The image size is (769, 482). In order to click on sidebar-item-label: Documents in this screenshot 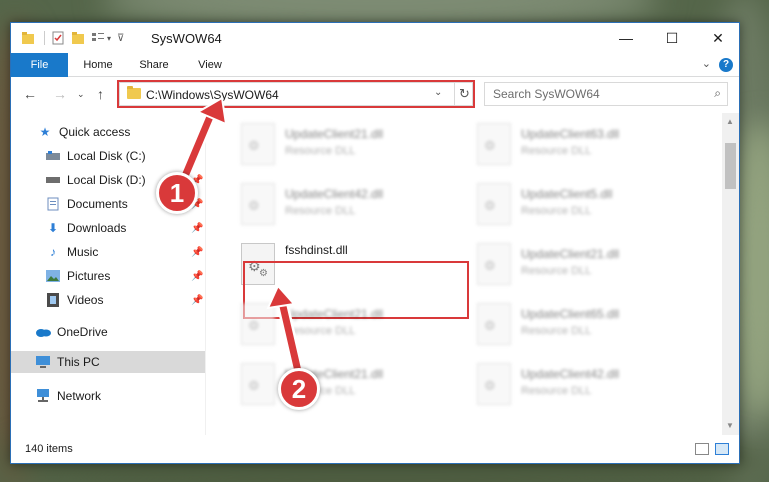, I will do `click(97, 204)`.